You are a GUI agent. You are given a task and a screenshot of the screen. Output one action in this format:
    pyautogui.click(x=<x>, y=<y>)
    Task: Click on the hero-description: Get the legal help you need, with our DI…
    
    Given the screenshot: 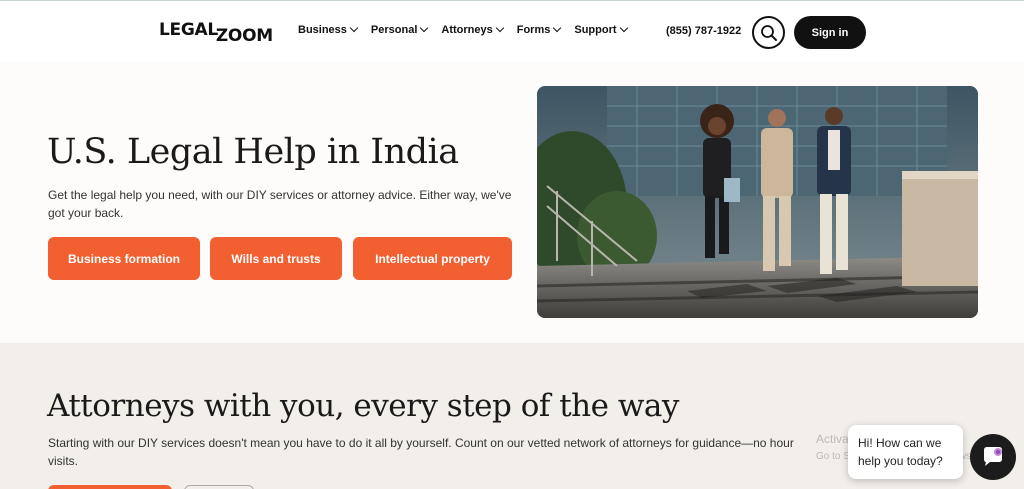 What is the action you would take?
    pyautogui.click(x=280, y=204)
    